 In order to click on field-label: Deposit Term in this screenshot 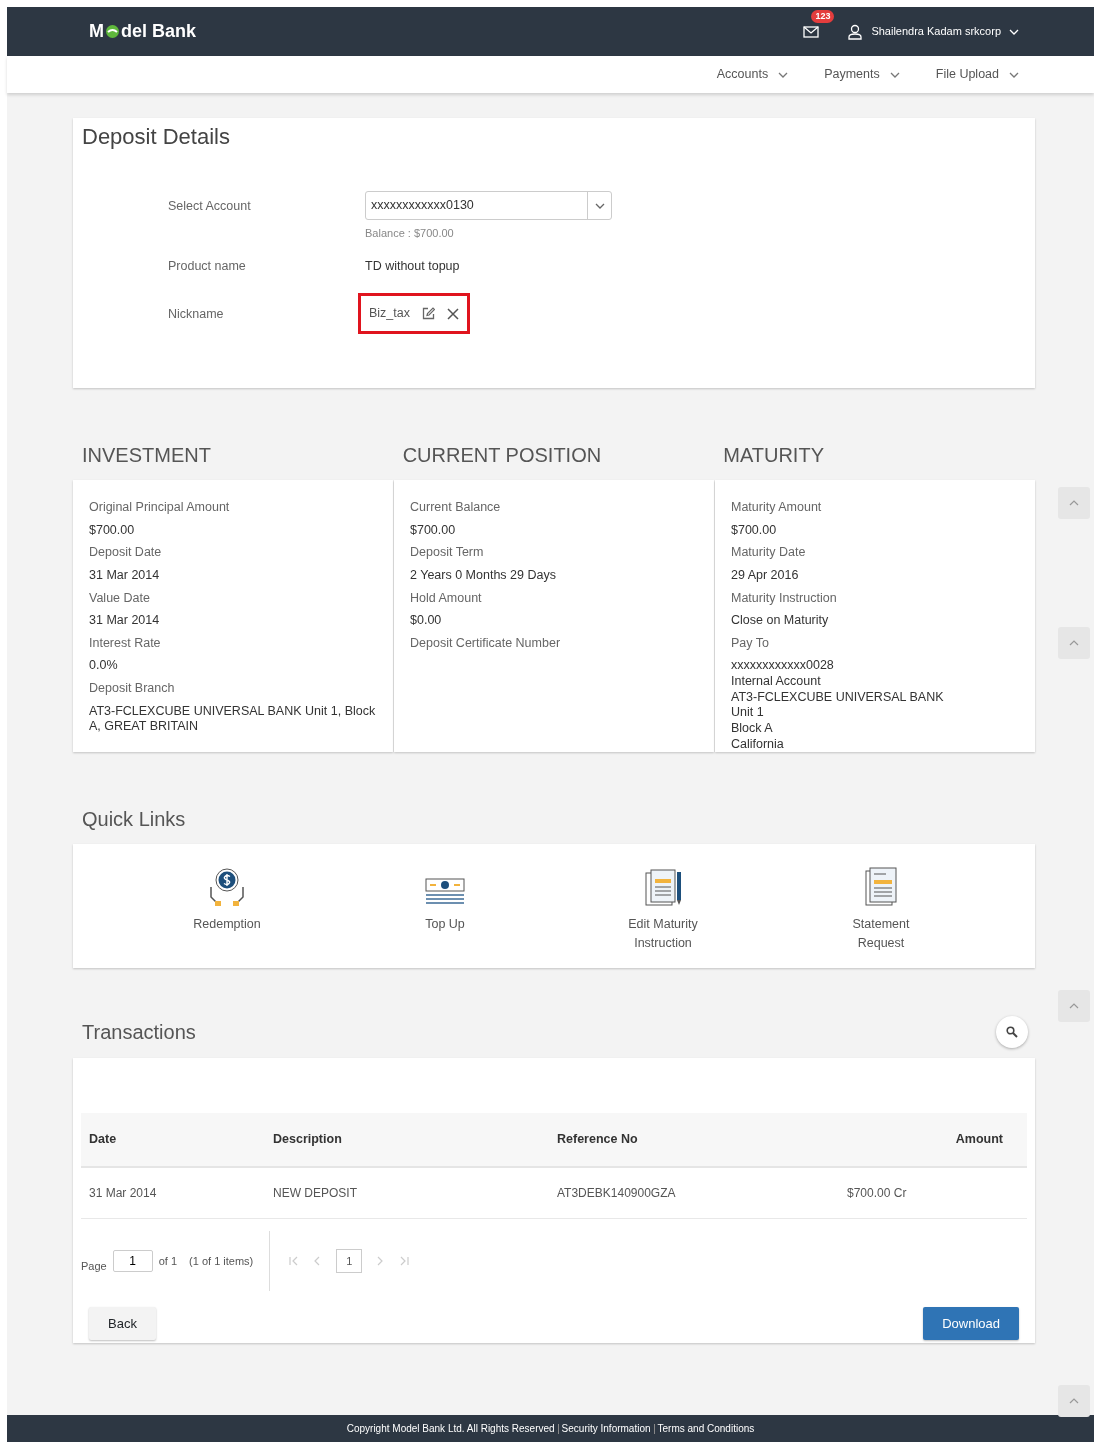, I will do `click(447, 553)`.